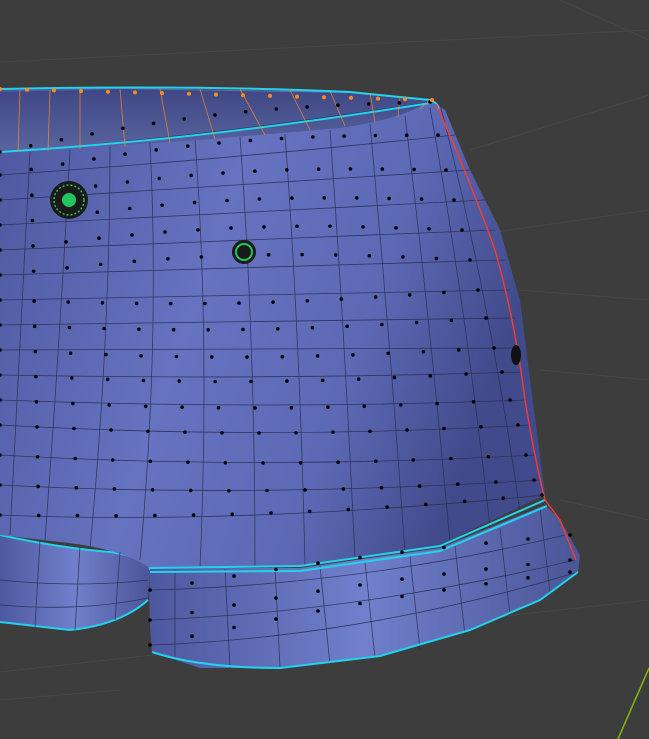  What do you see at coordinates (244, 252) in the screenshot?
I see `pin-marker-small` at bounding box center [244, 252].